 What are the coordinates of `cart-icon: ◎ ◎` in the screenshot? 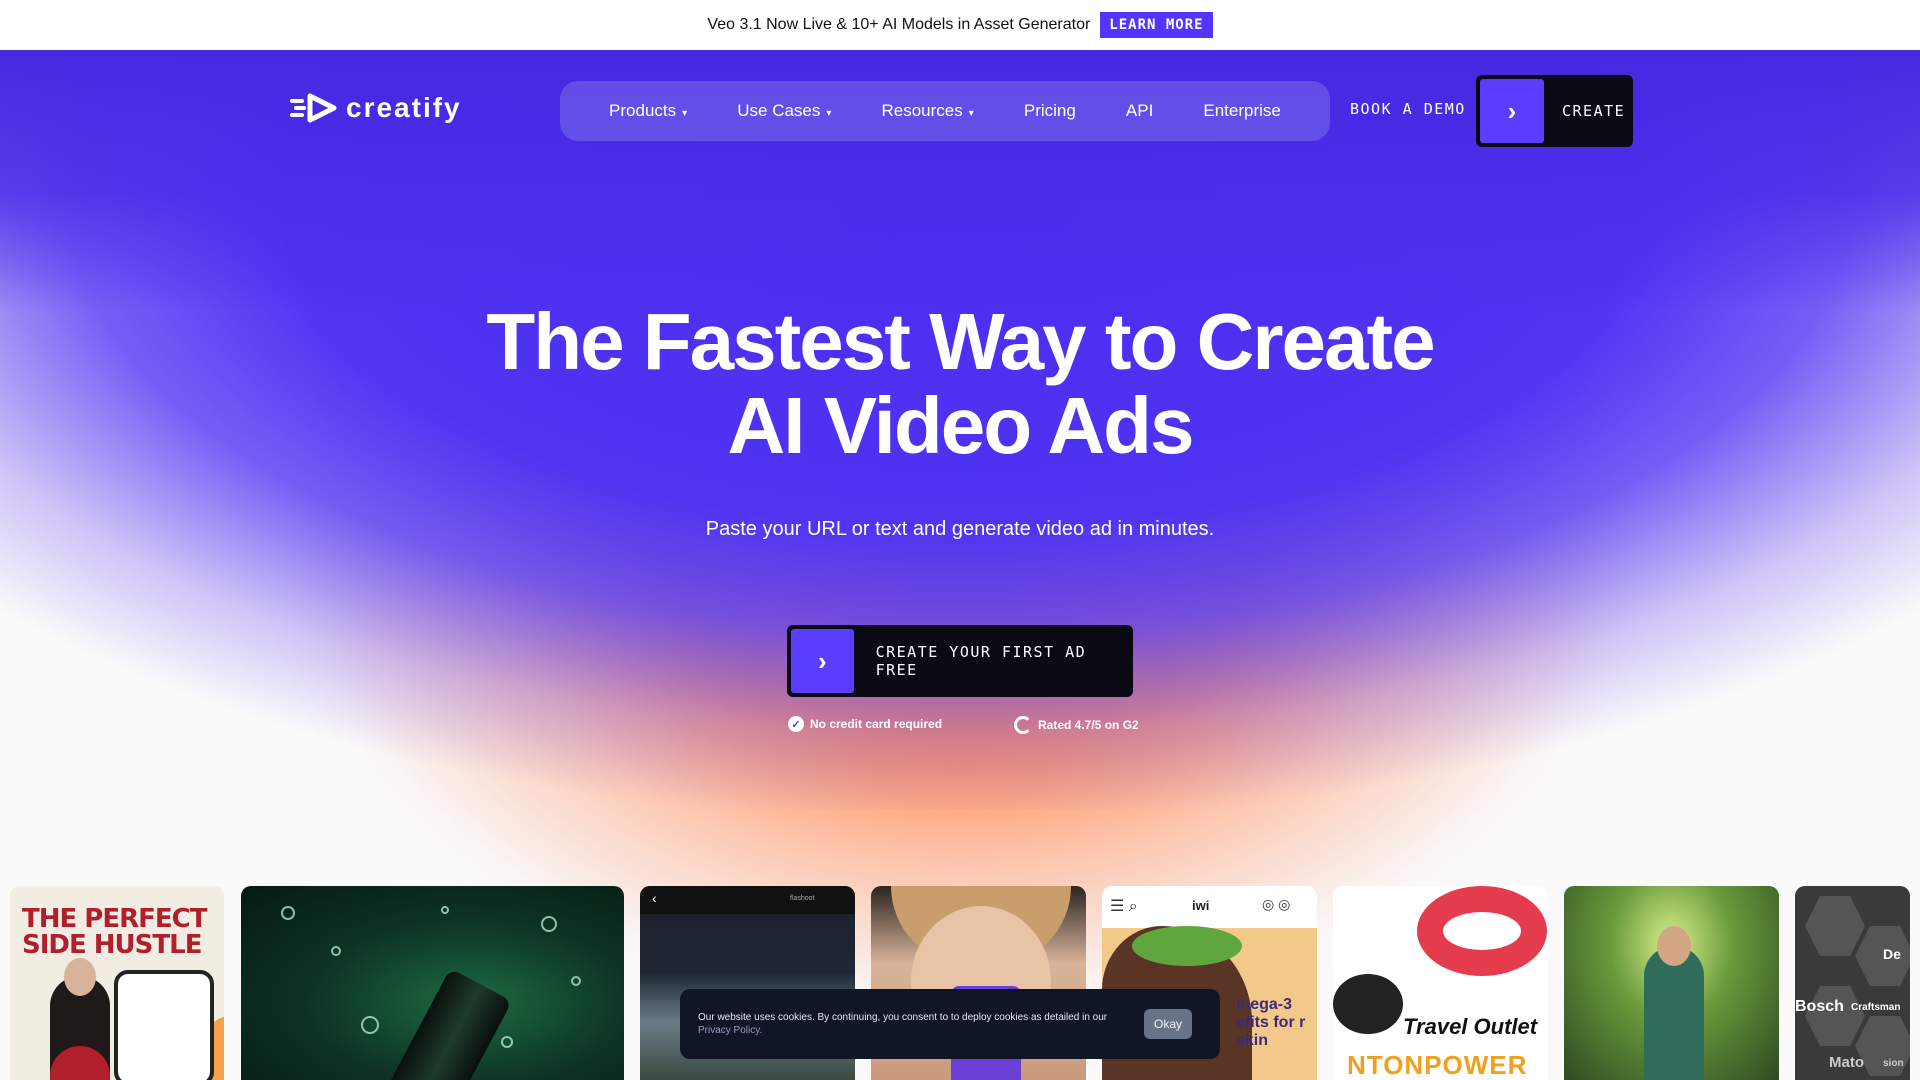 It's located at (1276, 904).